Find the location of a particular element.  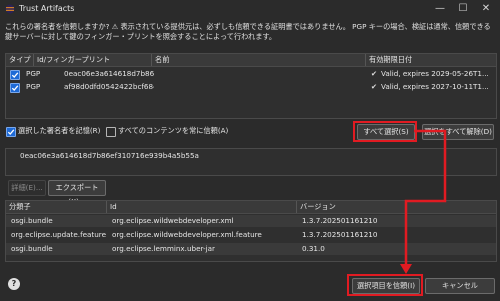

help-icon: ? is located at coordinates (14, 284).